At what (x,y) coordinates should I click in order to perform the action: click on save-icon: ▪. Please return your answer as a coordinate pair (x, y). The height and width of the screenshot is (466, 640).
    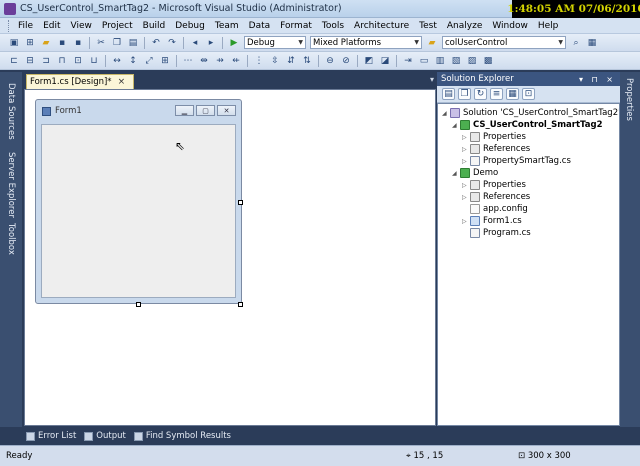
    Looking at the image, I should click on (62, 42).